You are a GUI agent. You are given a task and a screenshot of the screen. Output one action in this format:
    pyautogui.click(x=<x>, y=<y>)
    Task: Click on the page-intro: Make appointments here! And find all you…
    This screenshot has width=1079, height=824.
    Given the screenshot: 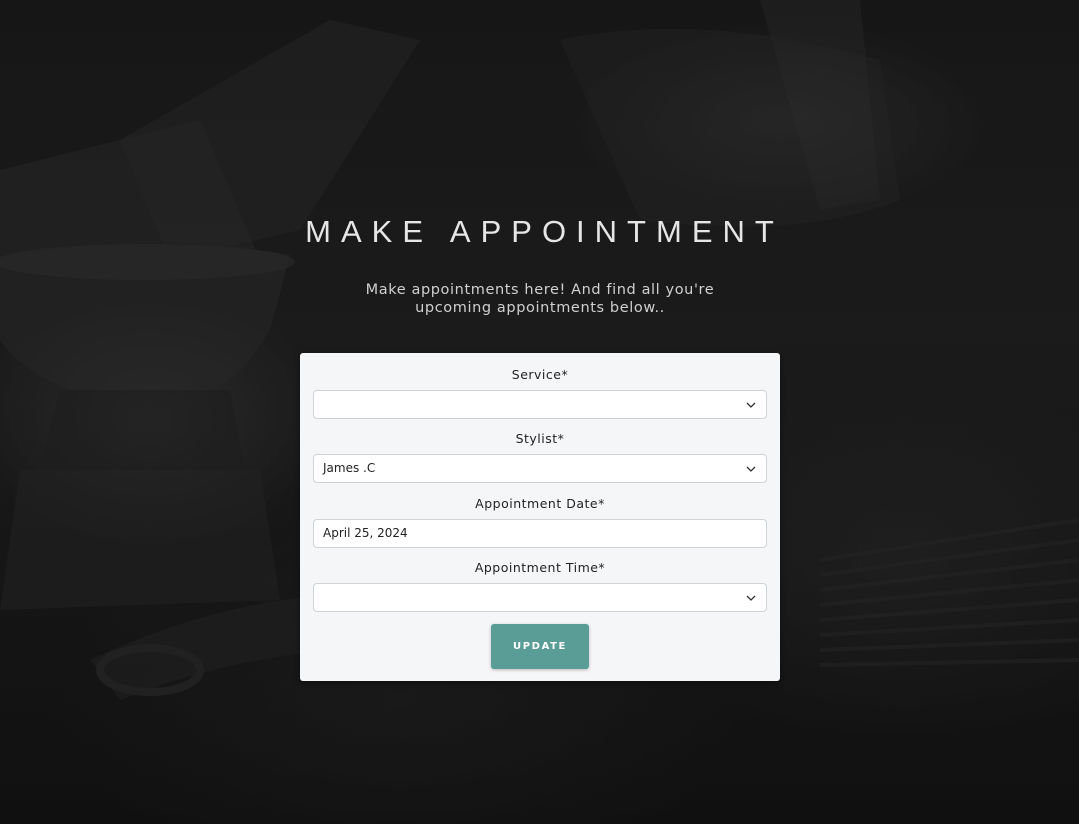 What is the action you would take?
    pyautogui.click(x=540, y=299)
    